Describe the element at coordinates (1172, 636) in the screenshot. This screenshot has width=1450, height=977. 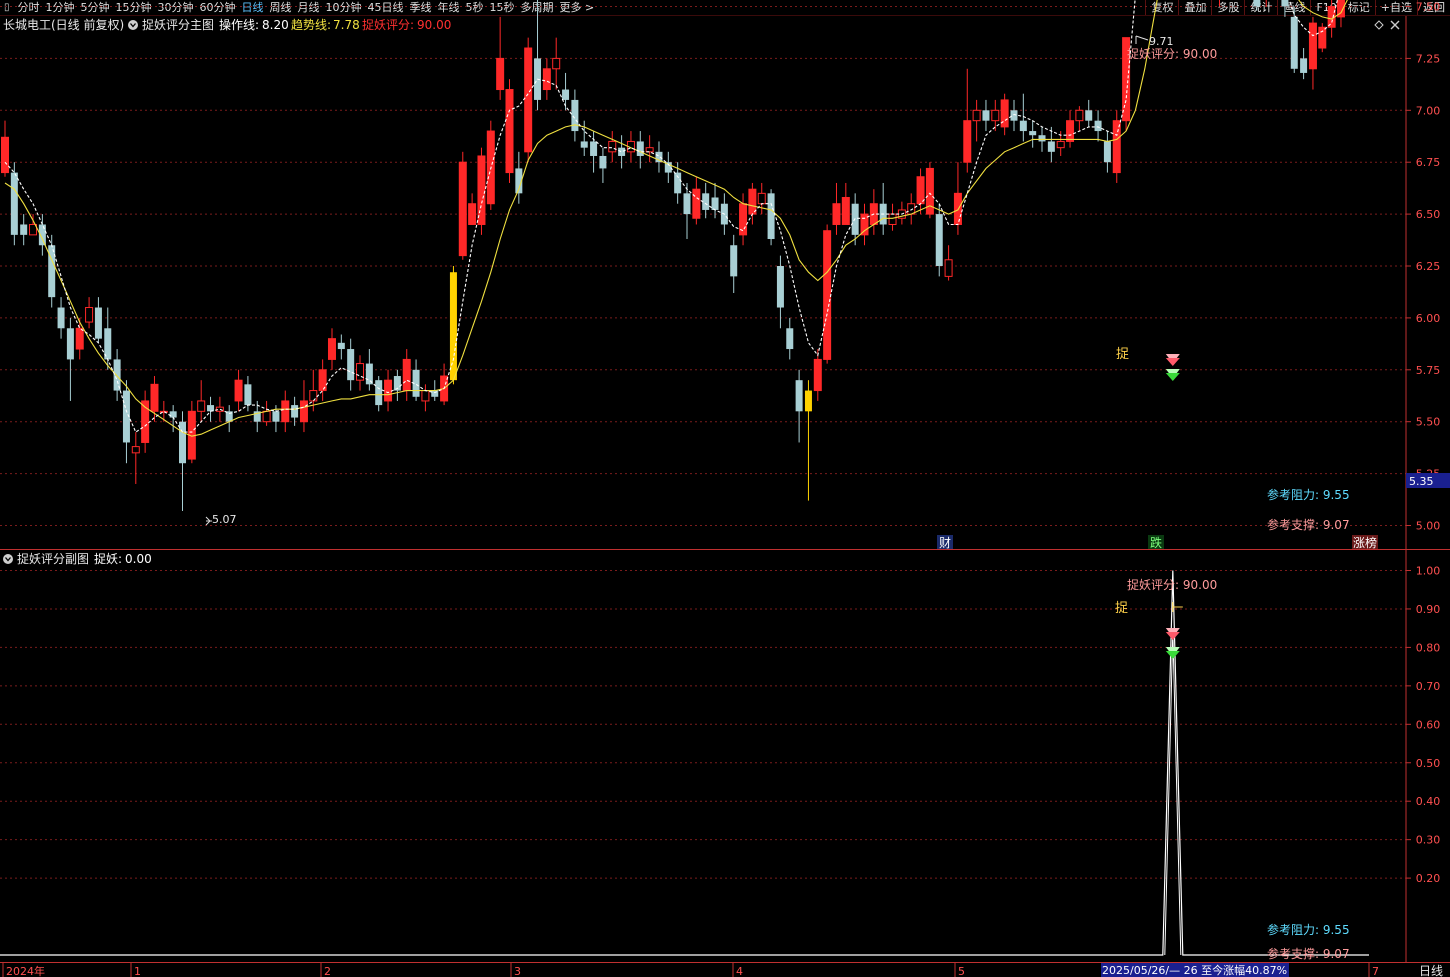
I see `sub-red-diamond-icon` at that location.